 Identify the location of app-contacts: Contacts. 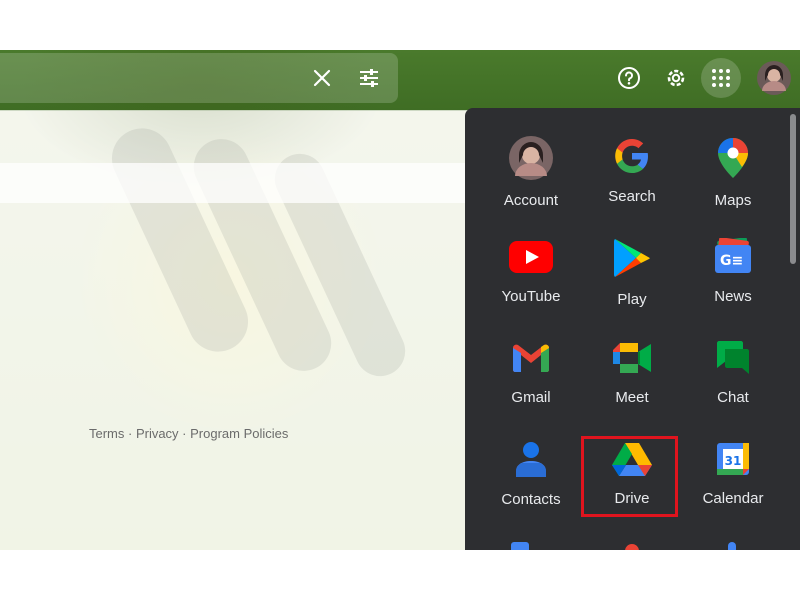
(531, 459).